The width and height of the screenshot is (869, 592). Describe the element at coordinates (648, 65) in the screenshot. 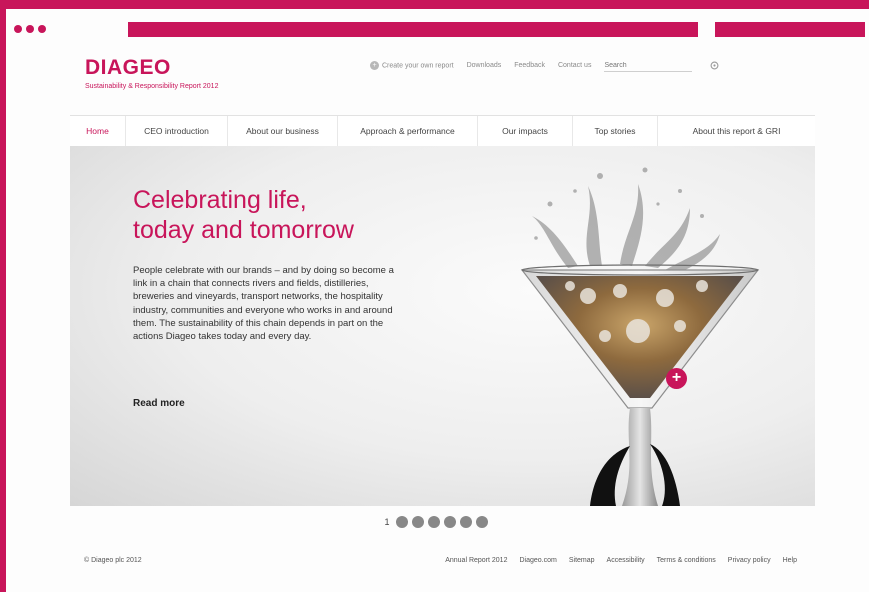

I see `search-input` at that location.